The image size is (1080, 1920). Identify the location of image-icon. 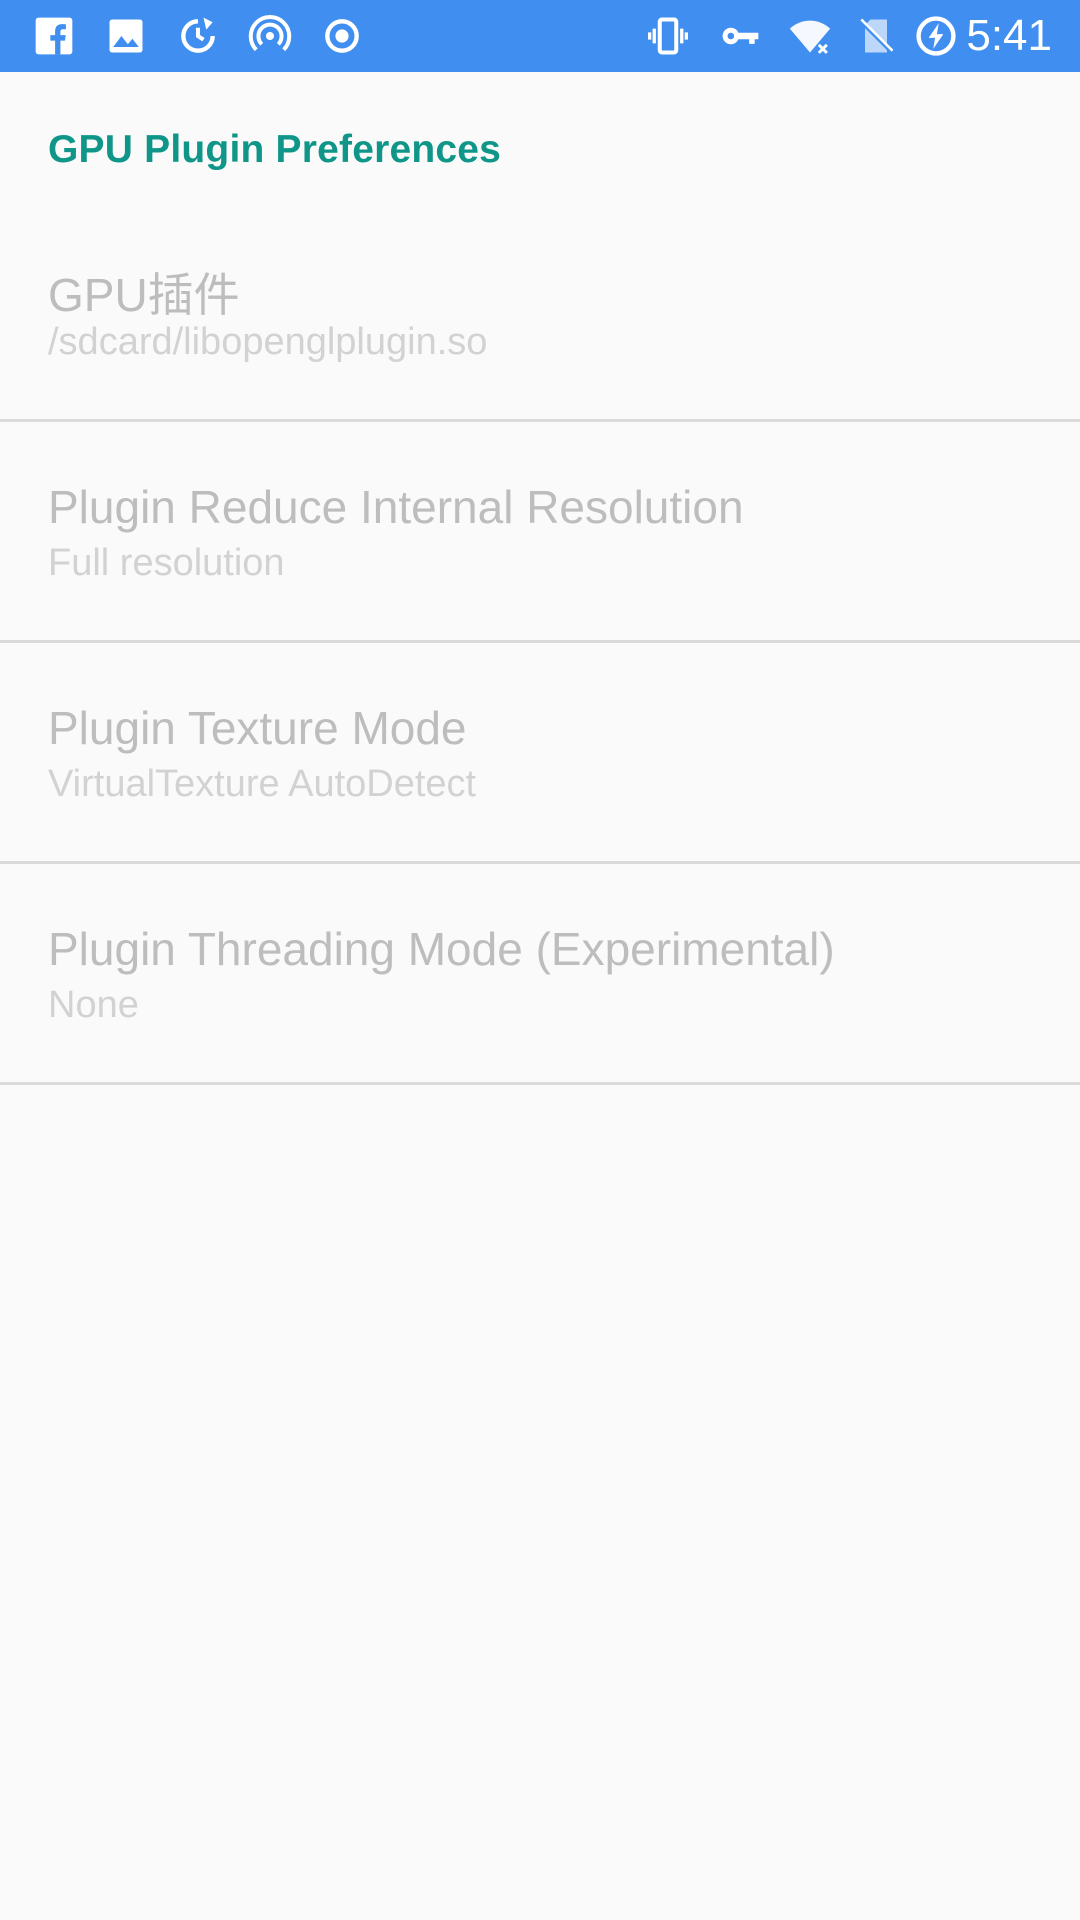
(126, 36).